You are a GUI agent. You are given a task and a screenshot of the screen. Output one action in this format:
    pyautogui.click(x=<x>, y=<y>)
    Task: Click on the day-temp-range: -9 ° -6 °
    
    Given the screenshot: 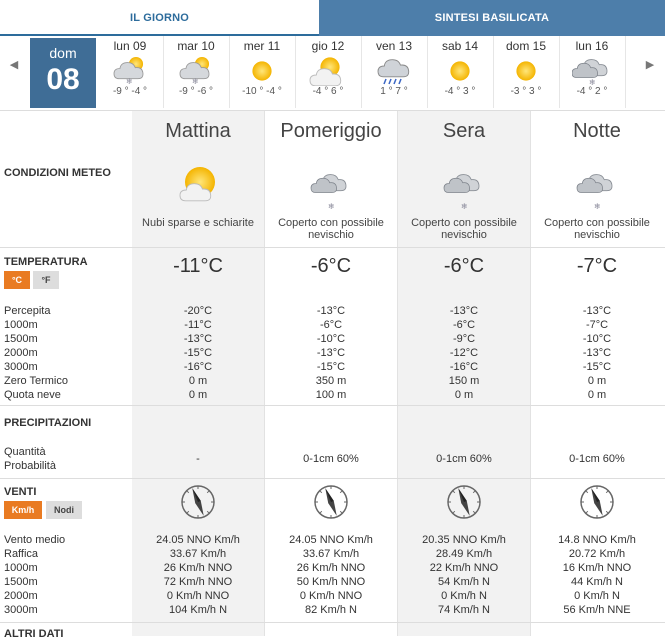 What is the action you would take?
    pyautogui.click(x=196, y=91)
    